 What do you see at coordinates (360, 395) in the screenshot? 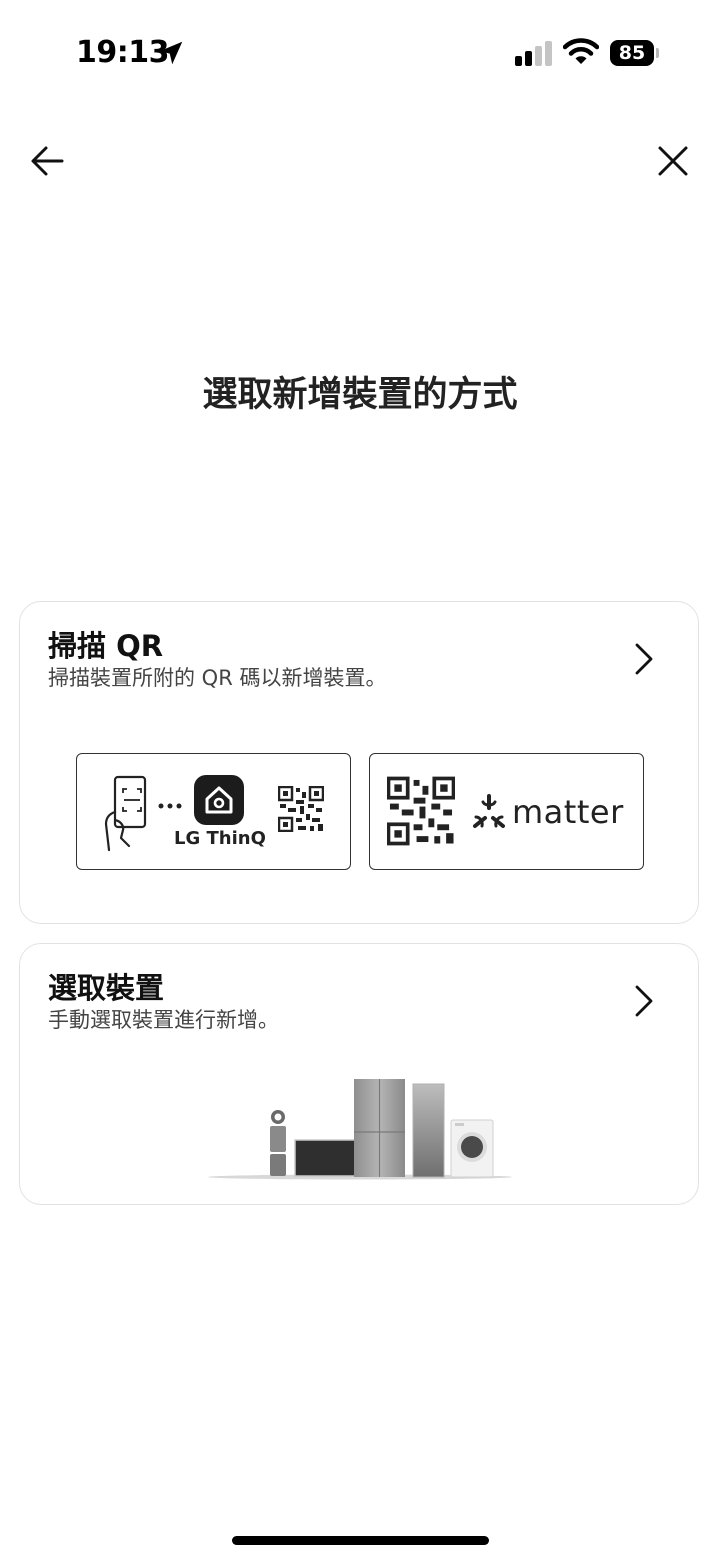
I see `page-title: 選取新增裝置的方式` at bounding box center [360, 395].